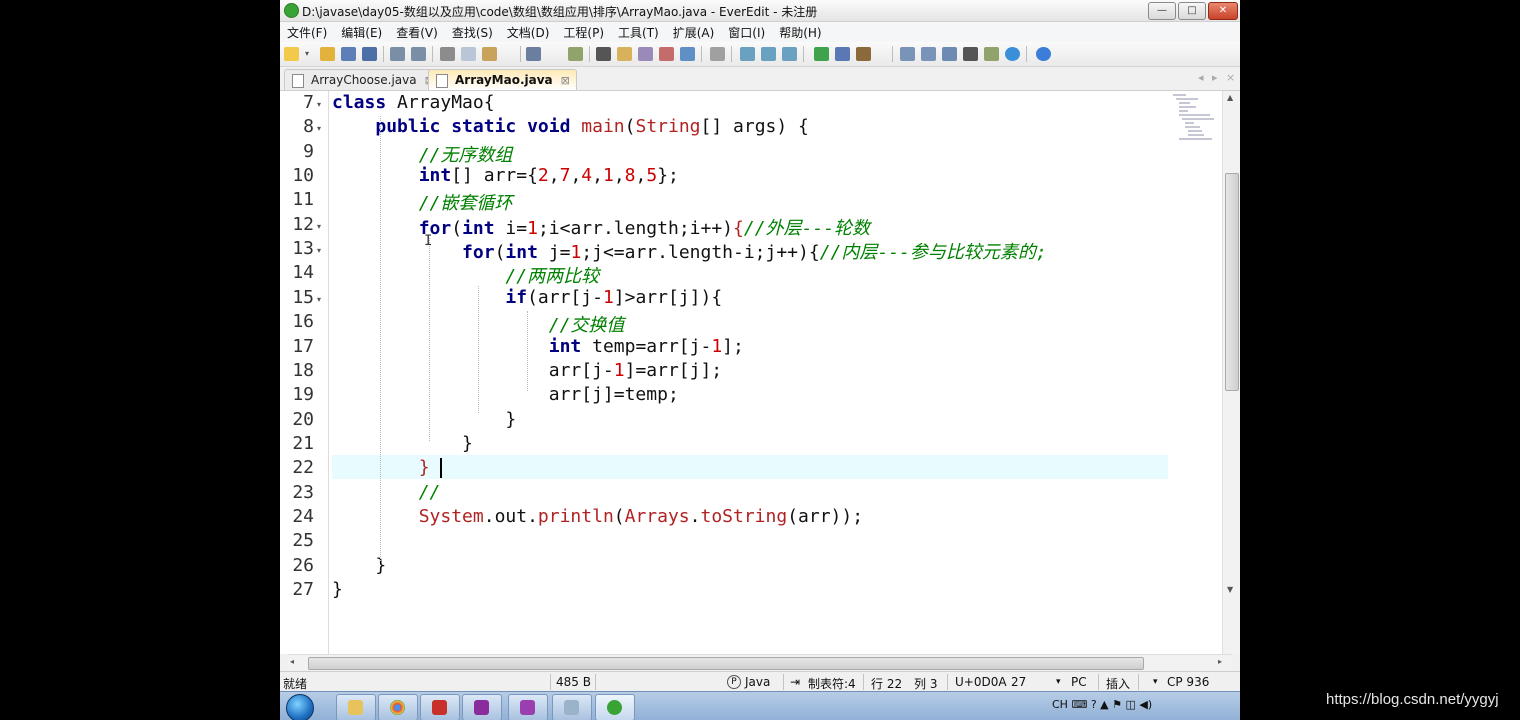 Image resolution: width=1520 pixels, height=720 pixels. I want to click on scroll-left-icon: ◂, so click(292, 661).